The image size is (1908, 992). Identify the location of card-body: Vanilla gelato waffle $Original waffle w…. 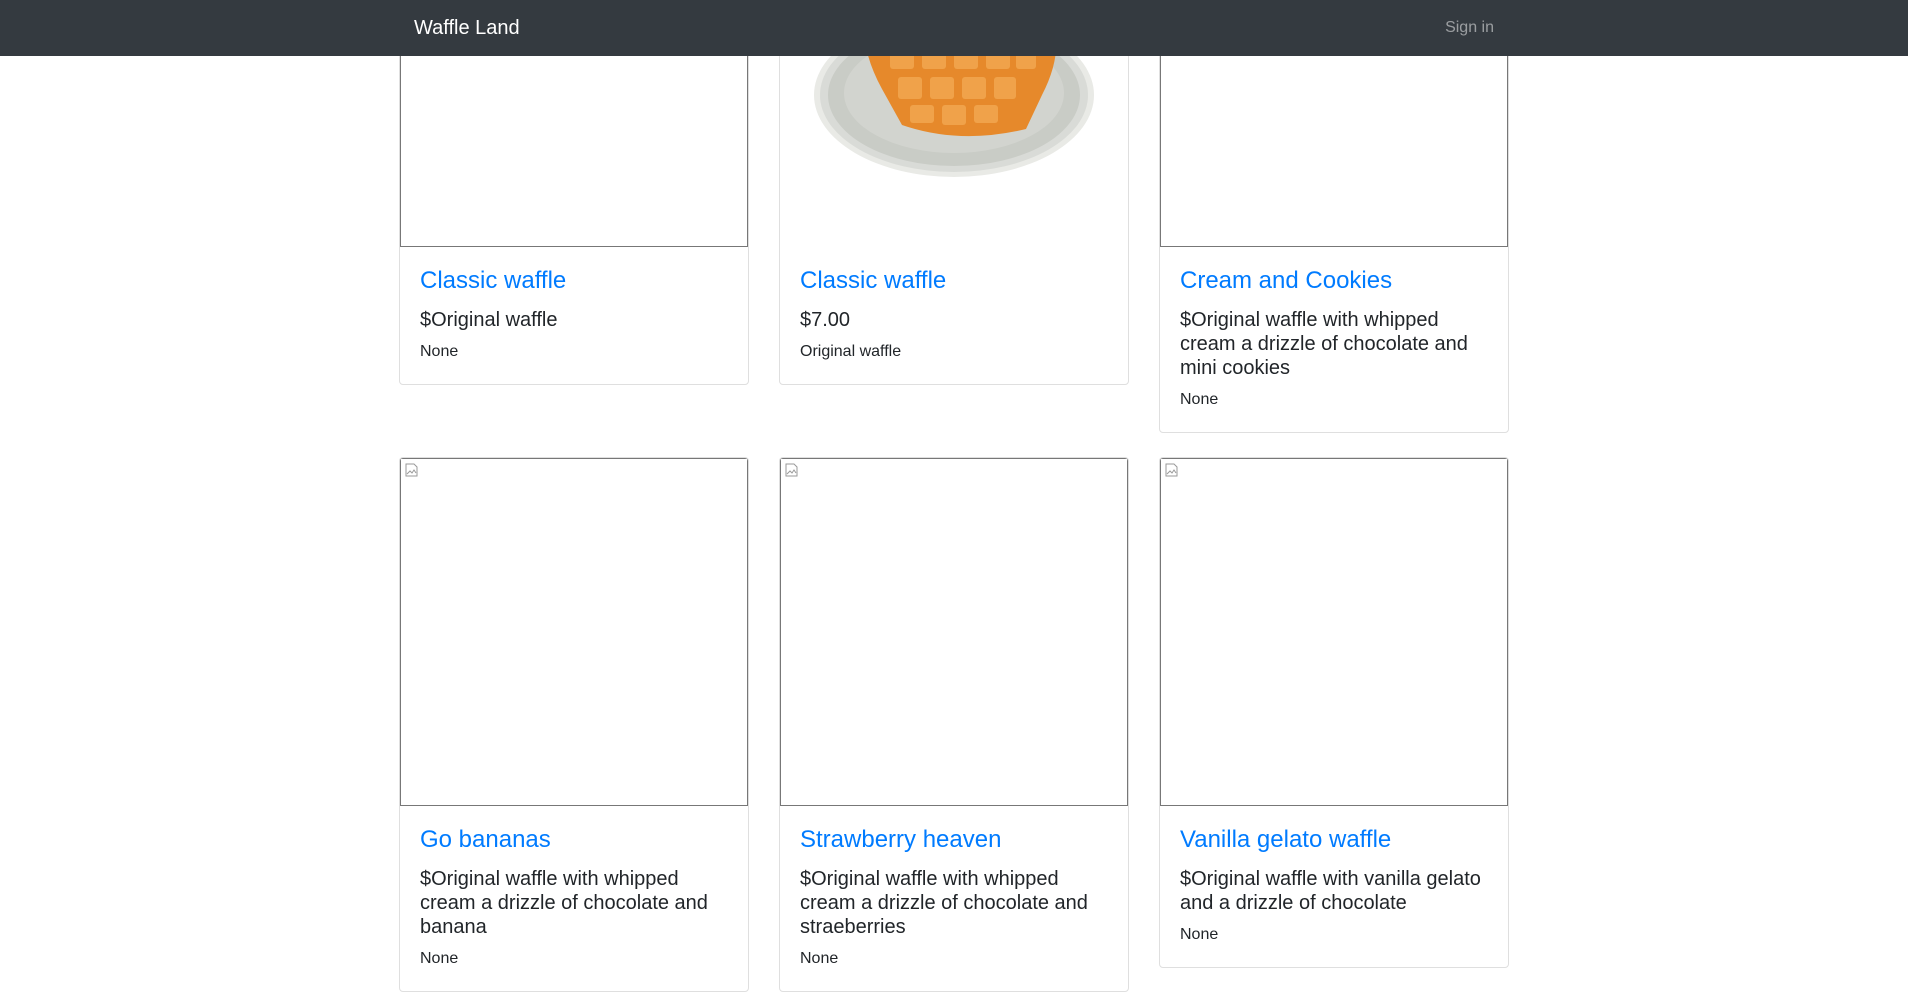
(1334, 886).